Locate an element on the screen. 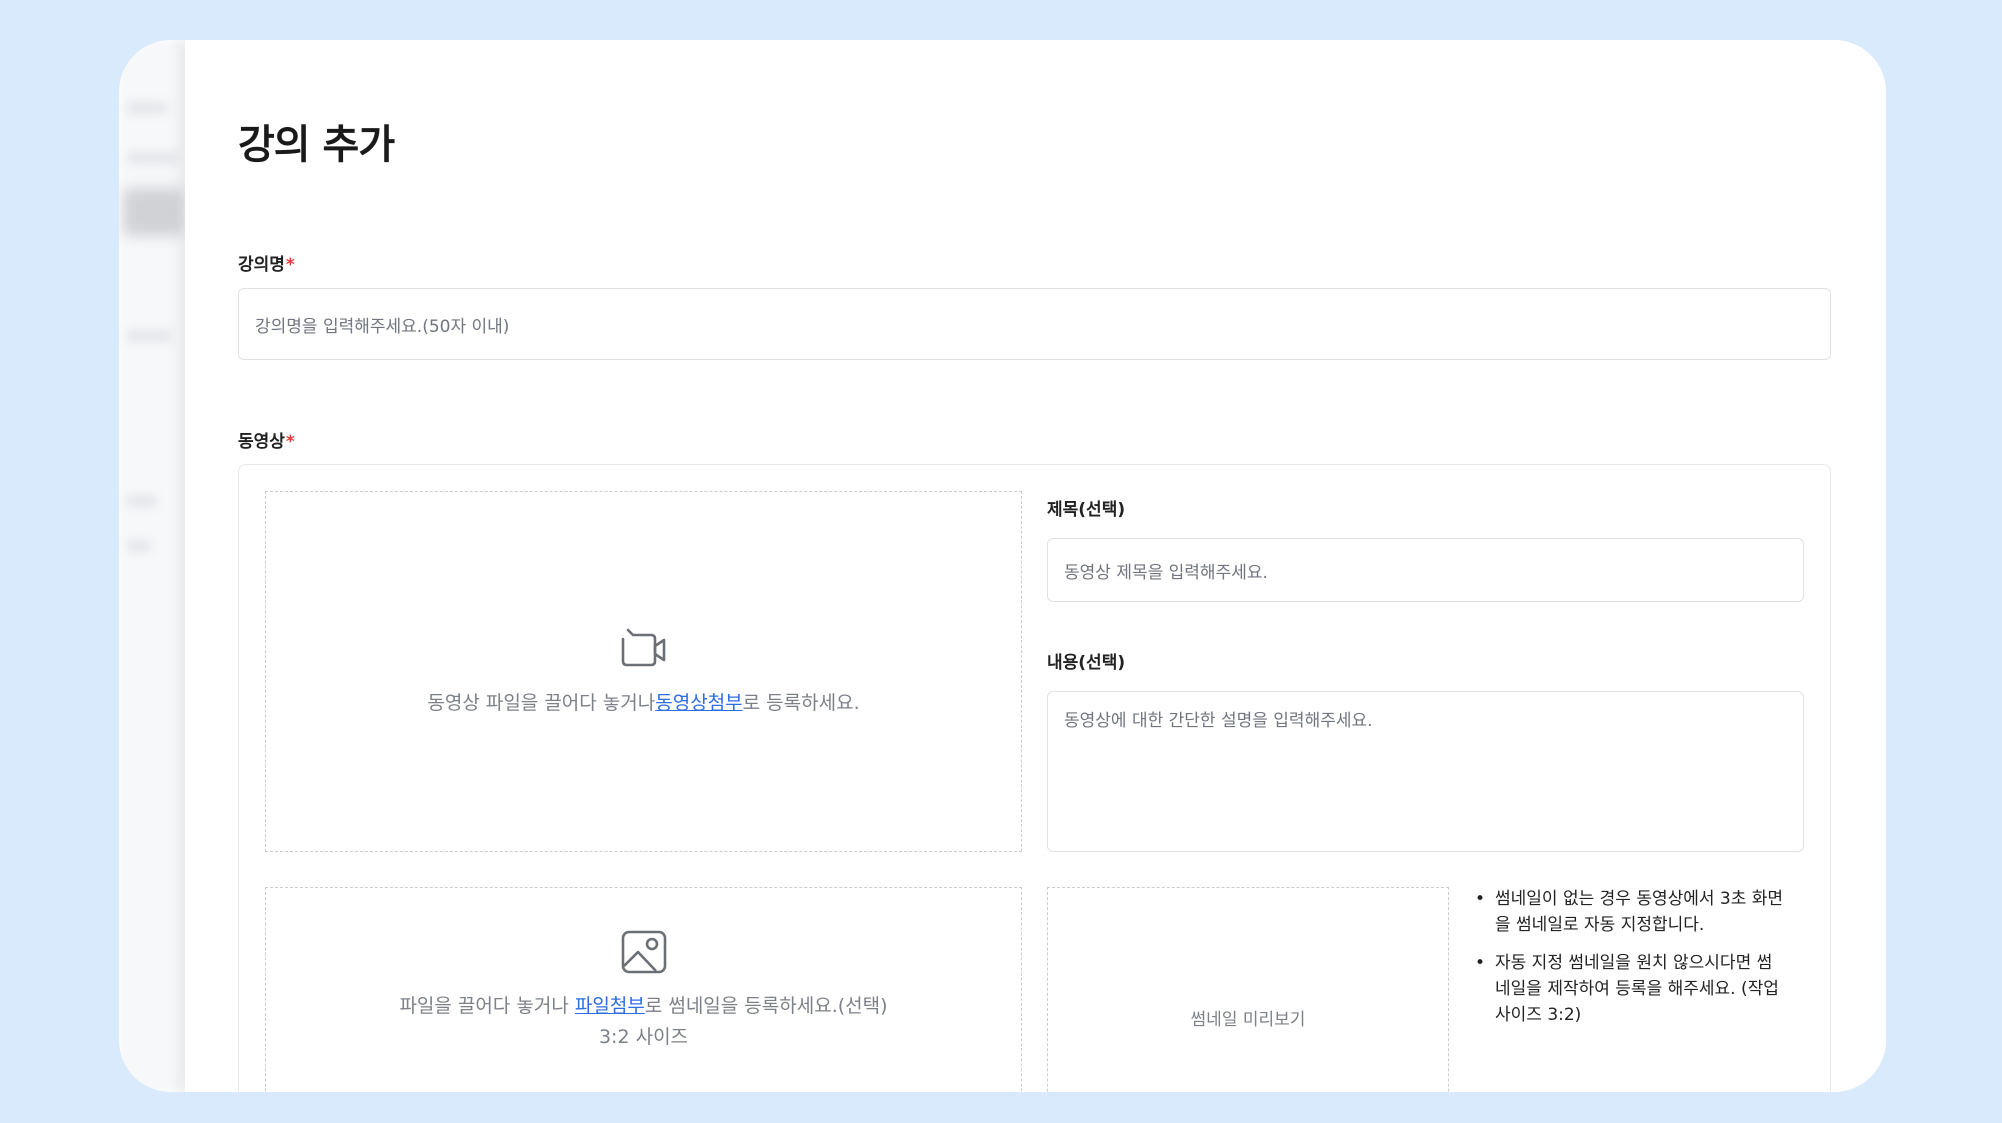 The height and width of the screenshot is (1123, 2002). file-attach-link: 파일첨부 is located at coordinates (610, 1006).